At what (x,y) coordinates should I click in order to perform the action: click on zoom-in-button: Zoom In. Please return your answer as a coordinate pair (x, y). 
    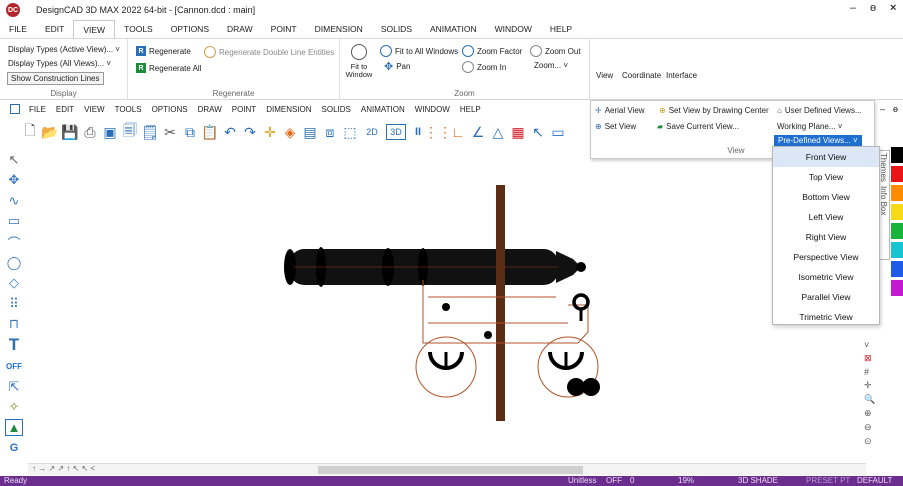
    Looking at the image, I should click on (484, 67).